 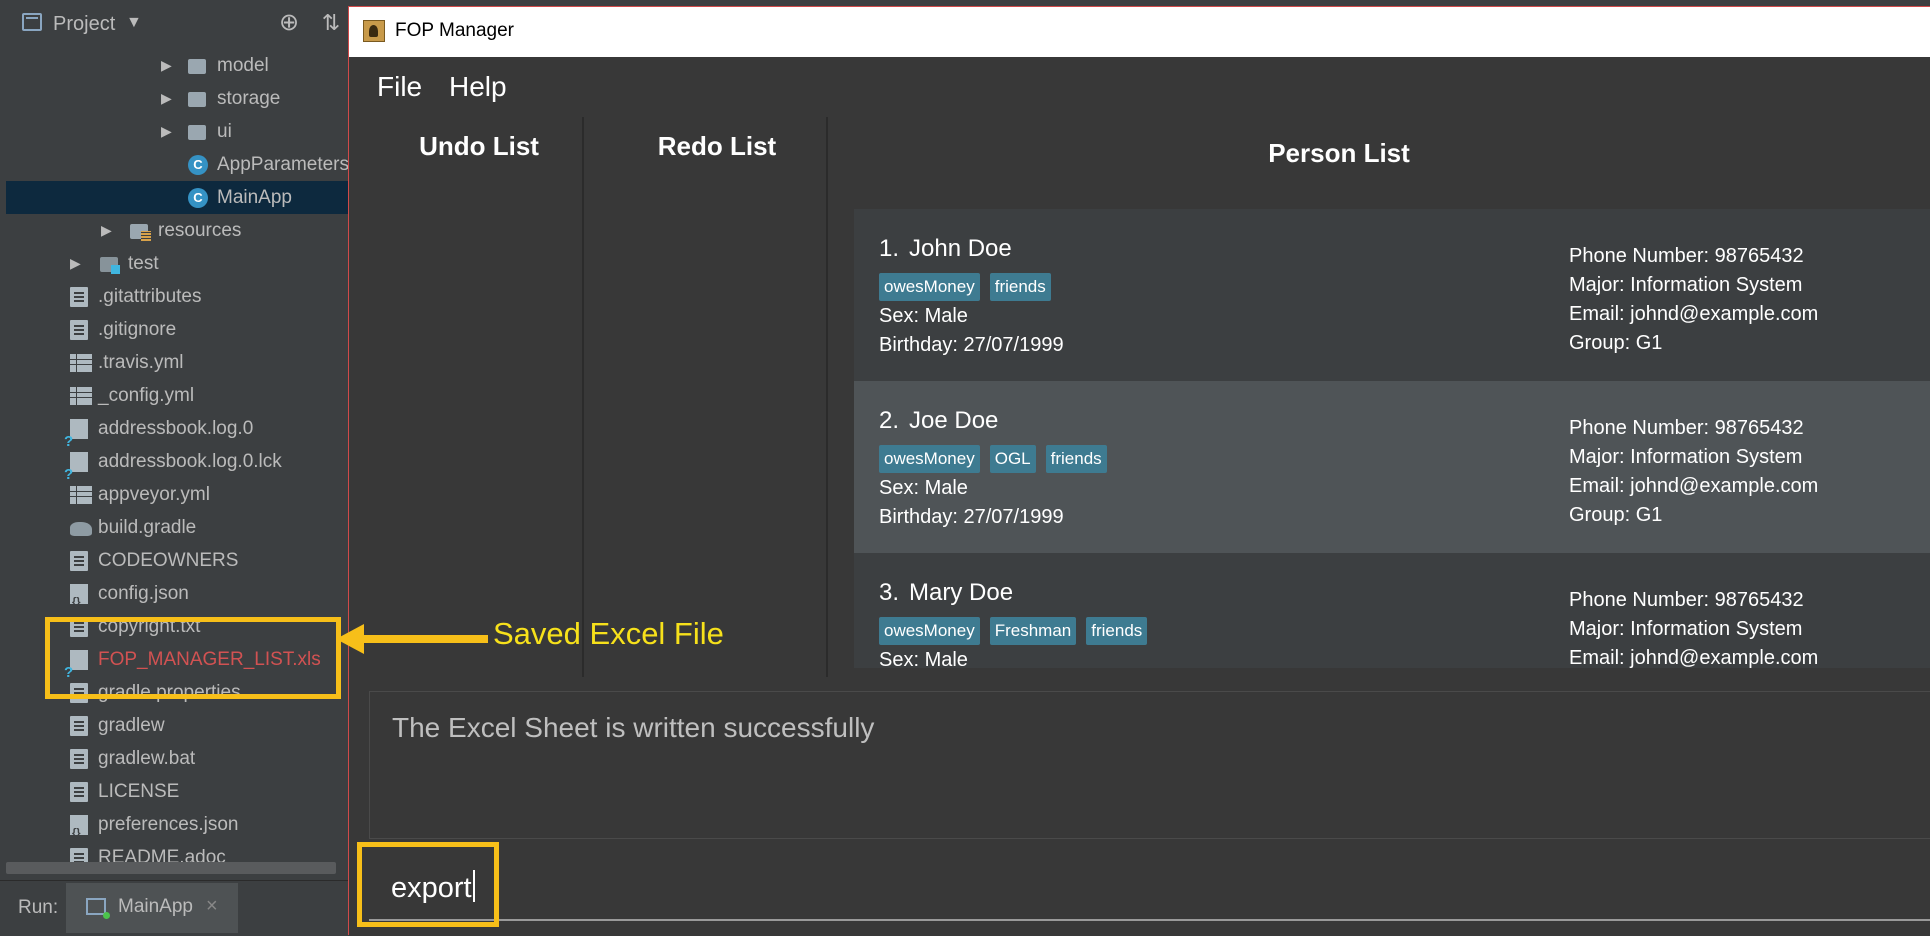 What do you see at coordinates (465, 427) in the screenshot?
I see `undo-list` at bounding box center [465, 427].